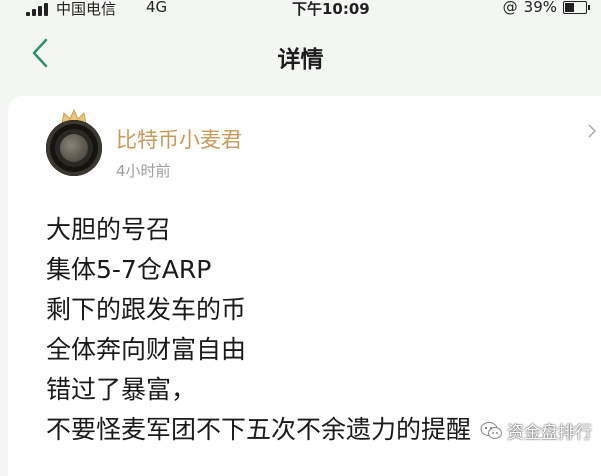 The image size is (601, 476). I want to click on chevron-right-icon, so click(592, 131).